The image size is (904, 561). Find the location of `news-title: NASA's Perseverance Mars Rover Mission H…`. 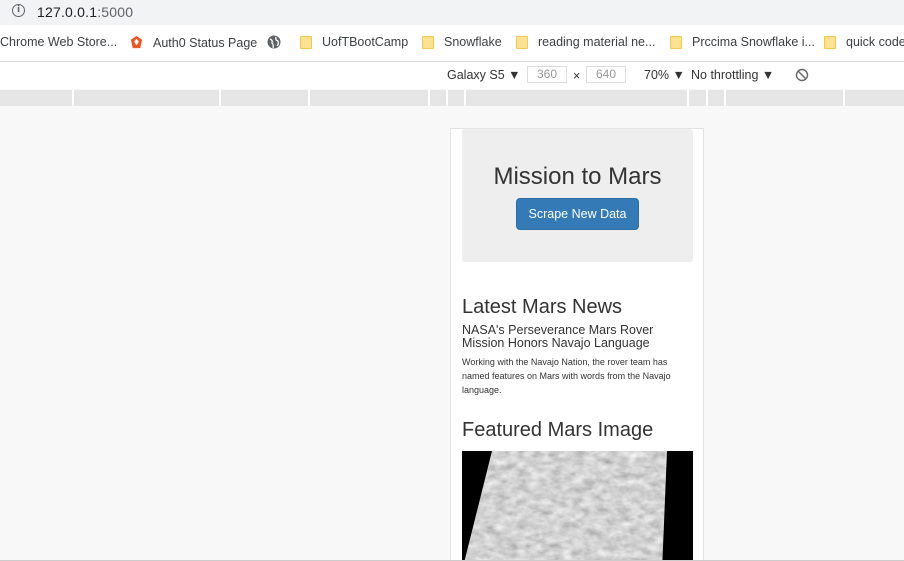

news-title: NASA's Perseverance Mars Rover Mission H… is located at coordinates (558, 336).